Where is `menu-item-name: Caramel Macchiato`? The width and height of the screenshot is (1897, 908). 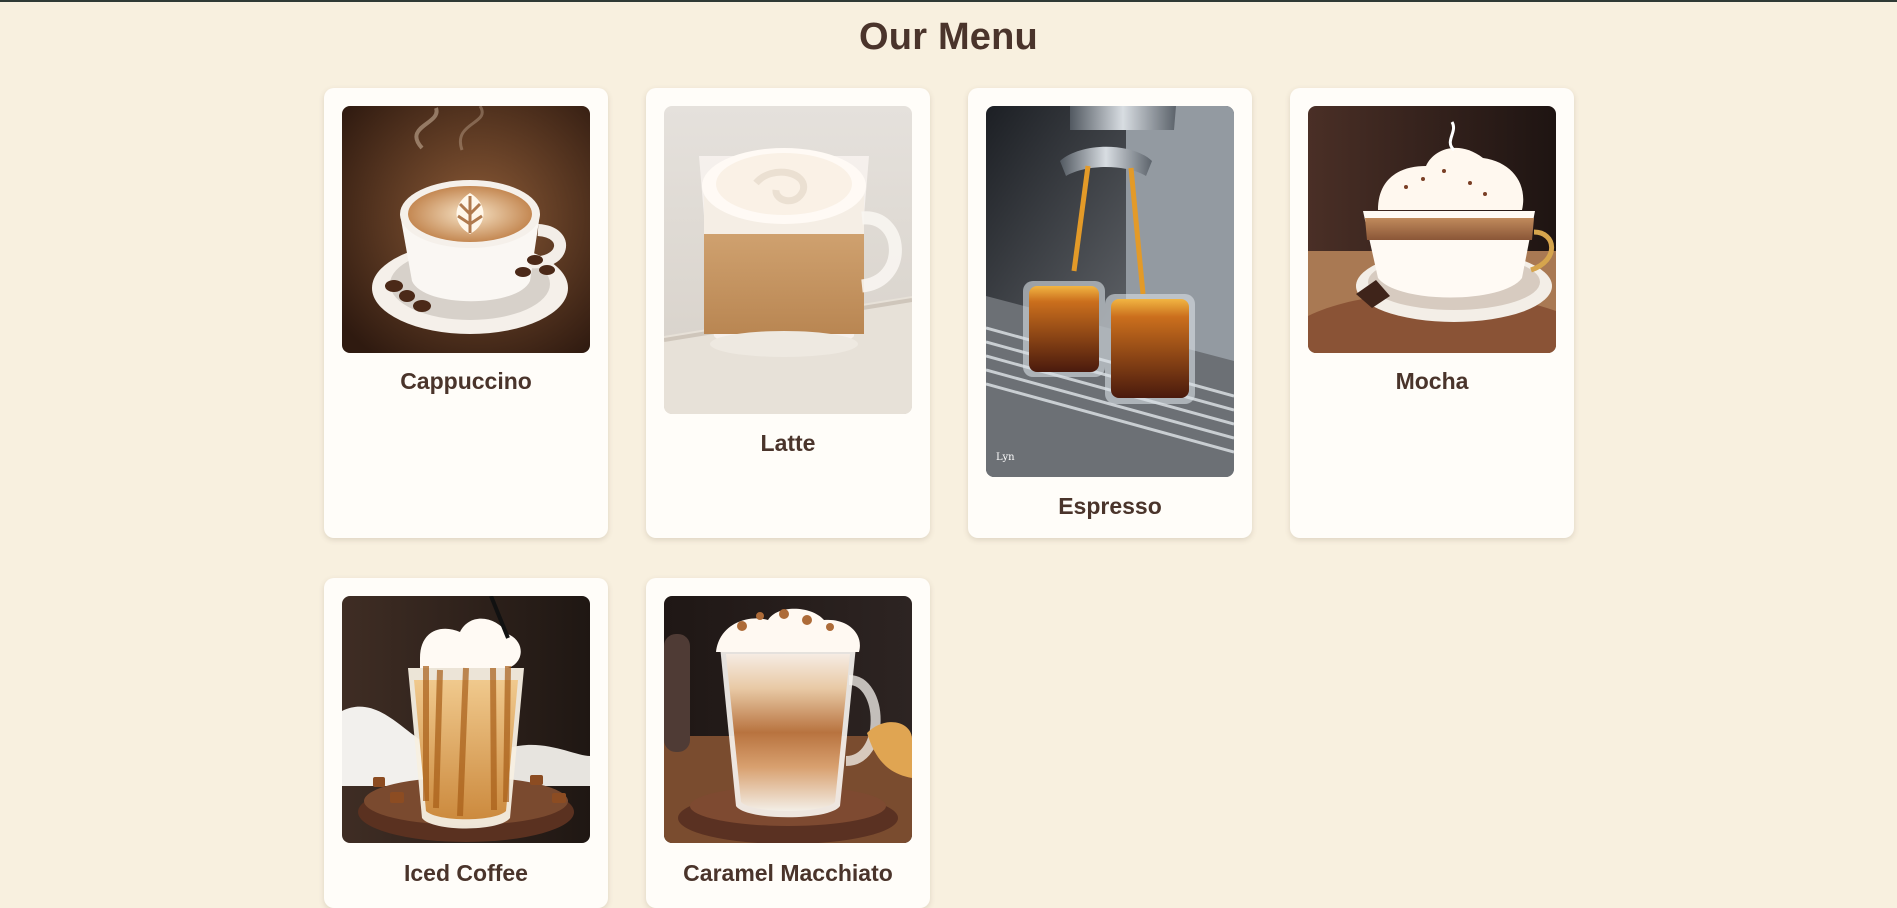
menu-item-name: Caramel Macchiato is located at coordinates (788, 873).